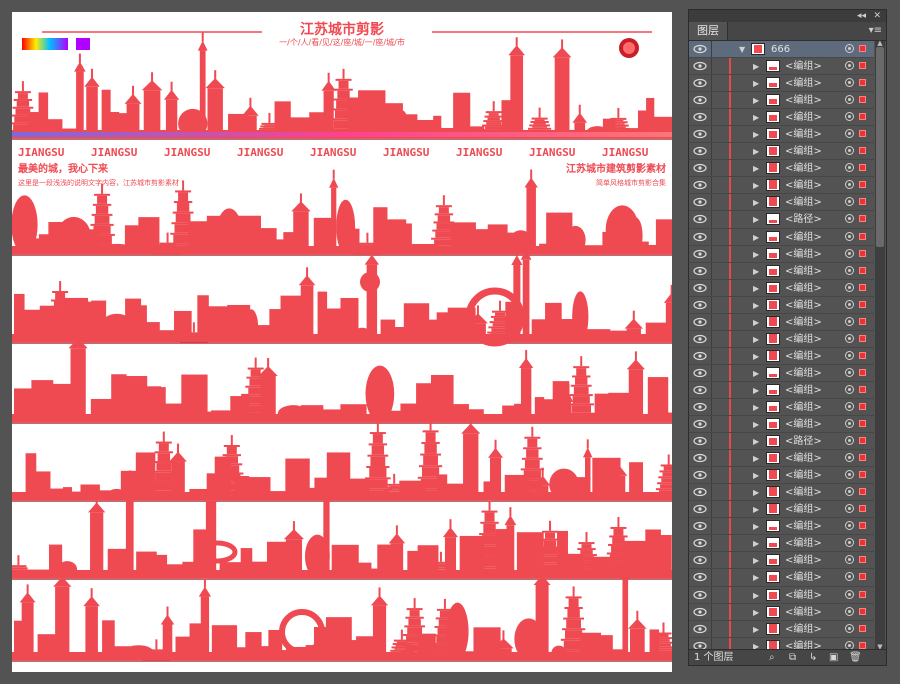 The height and width of the screenshot is (684, 900). I want to click on search-icon: ⌕, so click(772, 657).